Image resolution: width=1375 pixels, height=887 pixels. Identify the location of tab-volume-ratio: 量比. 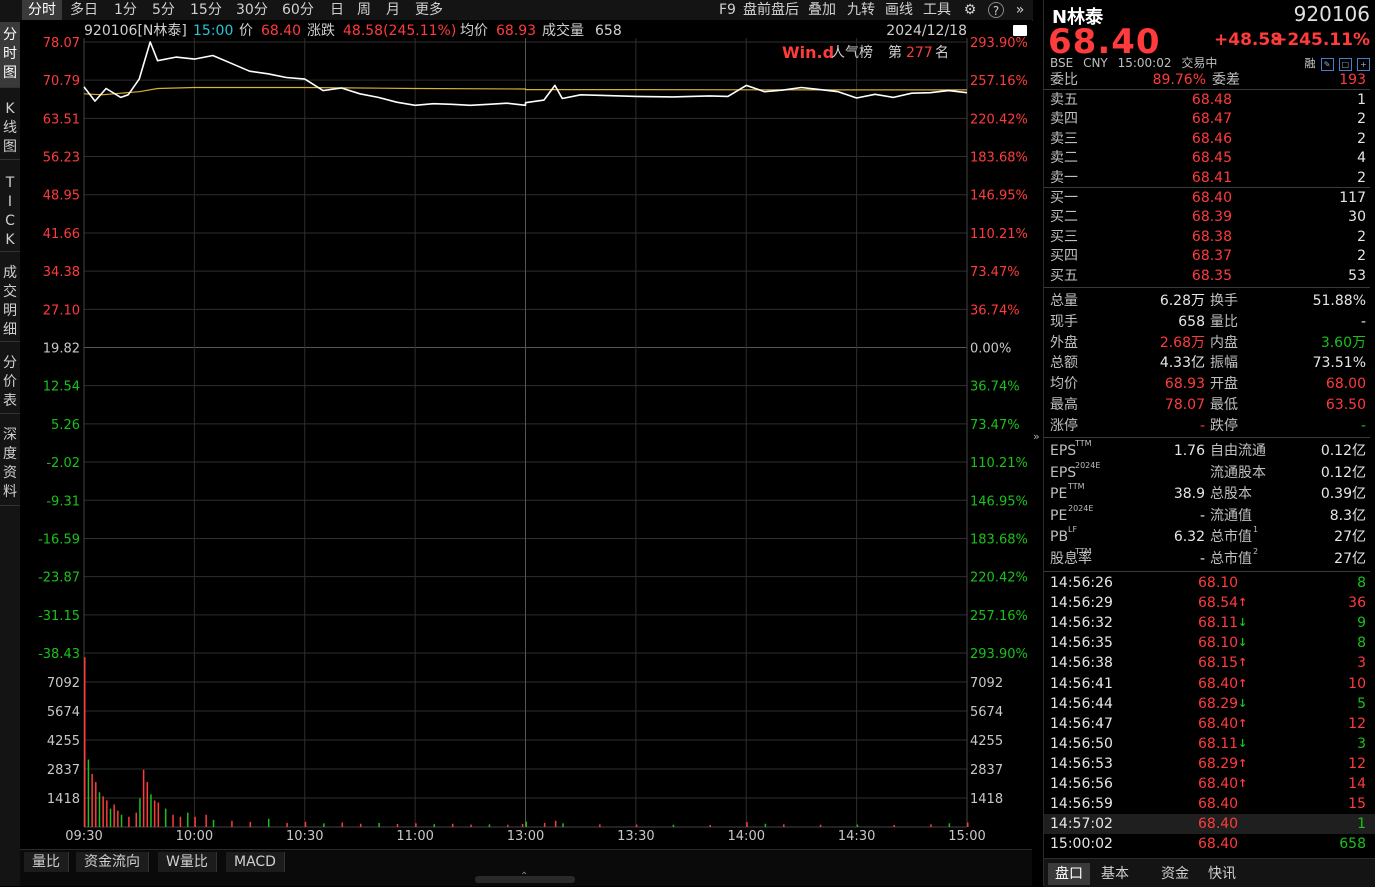
(46, 862).